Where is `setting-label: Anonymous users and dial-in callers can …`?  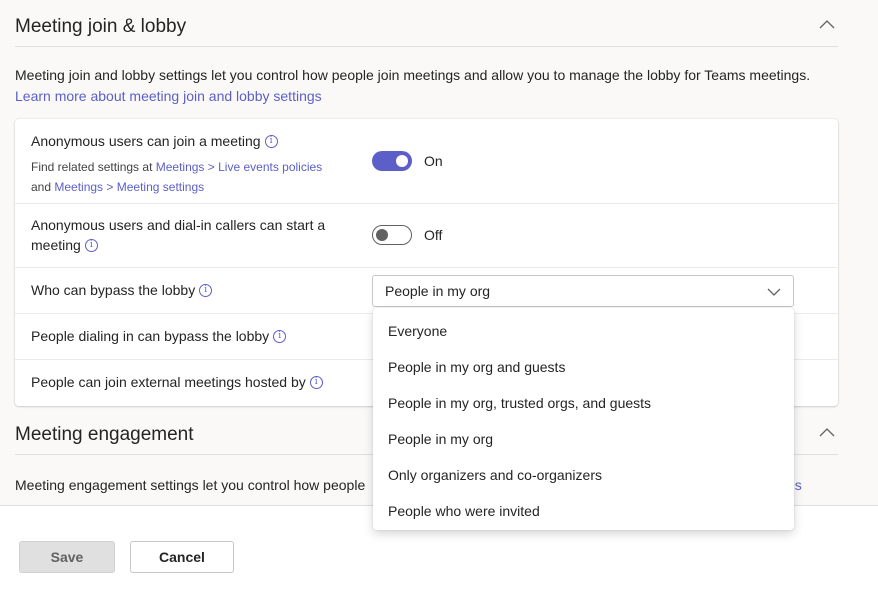 setting-label: Anonymous users and dial-in callers can … is located at coordinates (178, 235).